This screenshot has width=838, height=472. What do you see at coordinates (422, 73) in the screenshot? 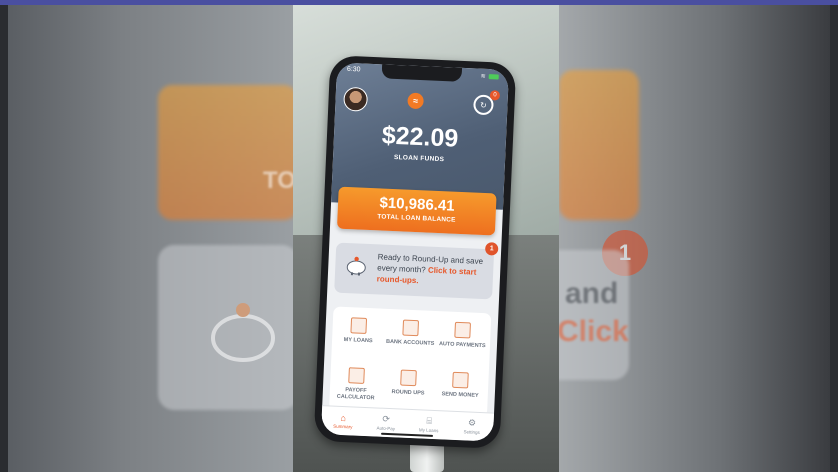
I see `notch` at bounding box center [422, 73].